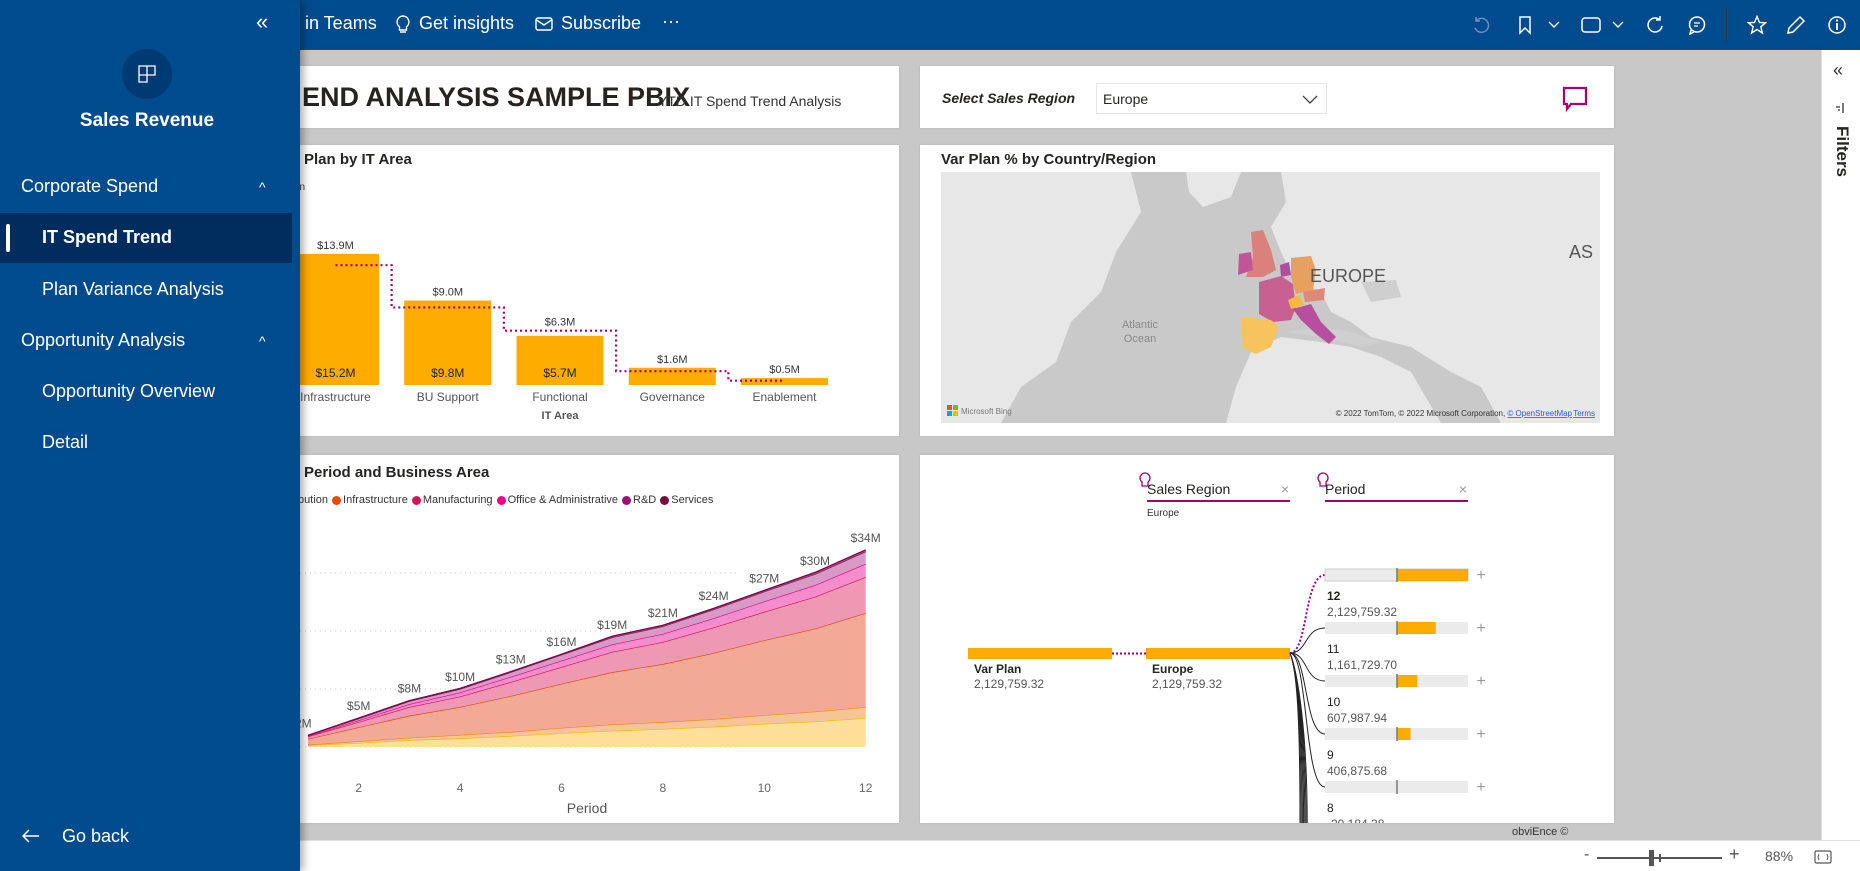 This screenshot has height=871, width=1860. What do you see at coordinates (1842, 151) in the screenshot?
I see `filters-label: Filters` at bounding box center [1842, 151].